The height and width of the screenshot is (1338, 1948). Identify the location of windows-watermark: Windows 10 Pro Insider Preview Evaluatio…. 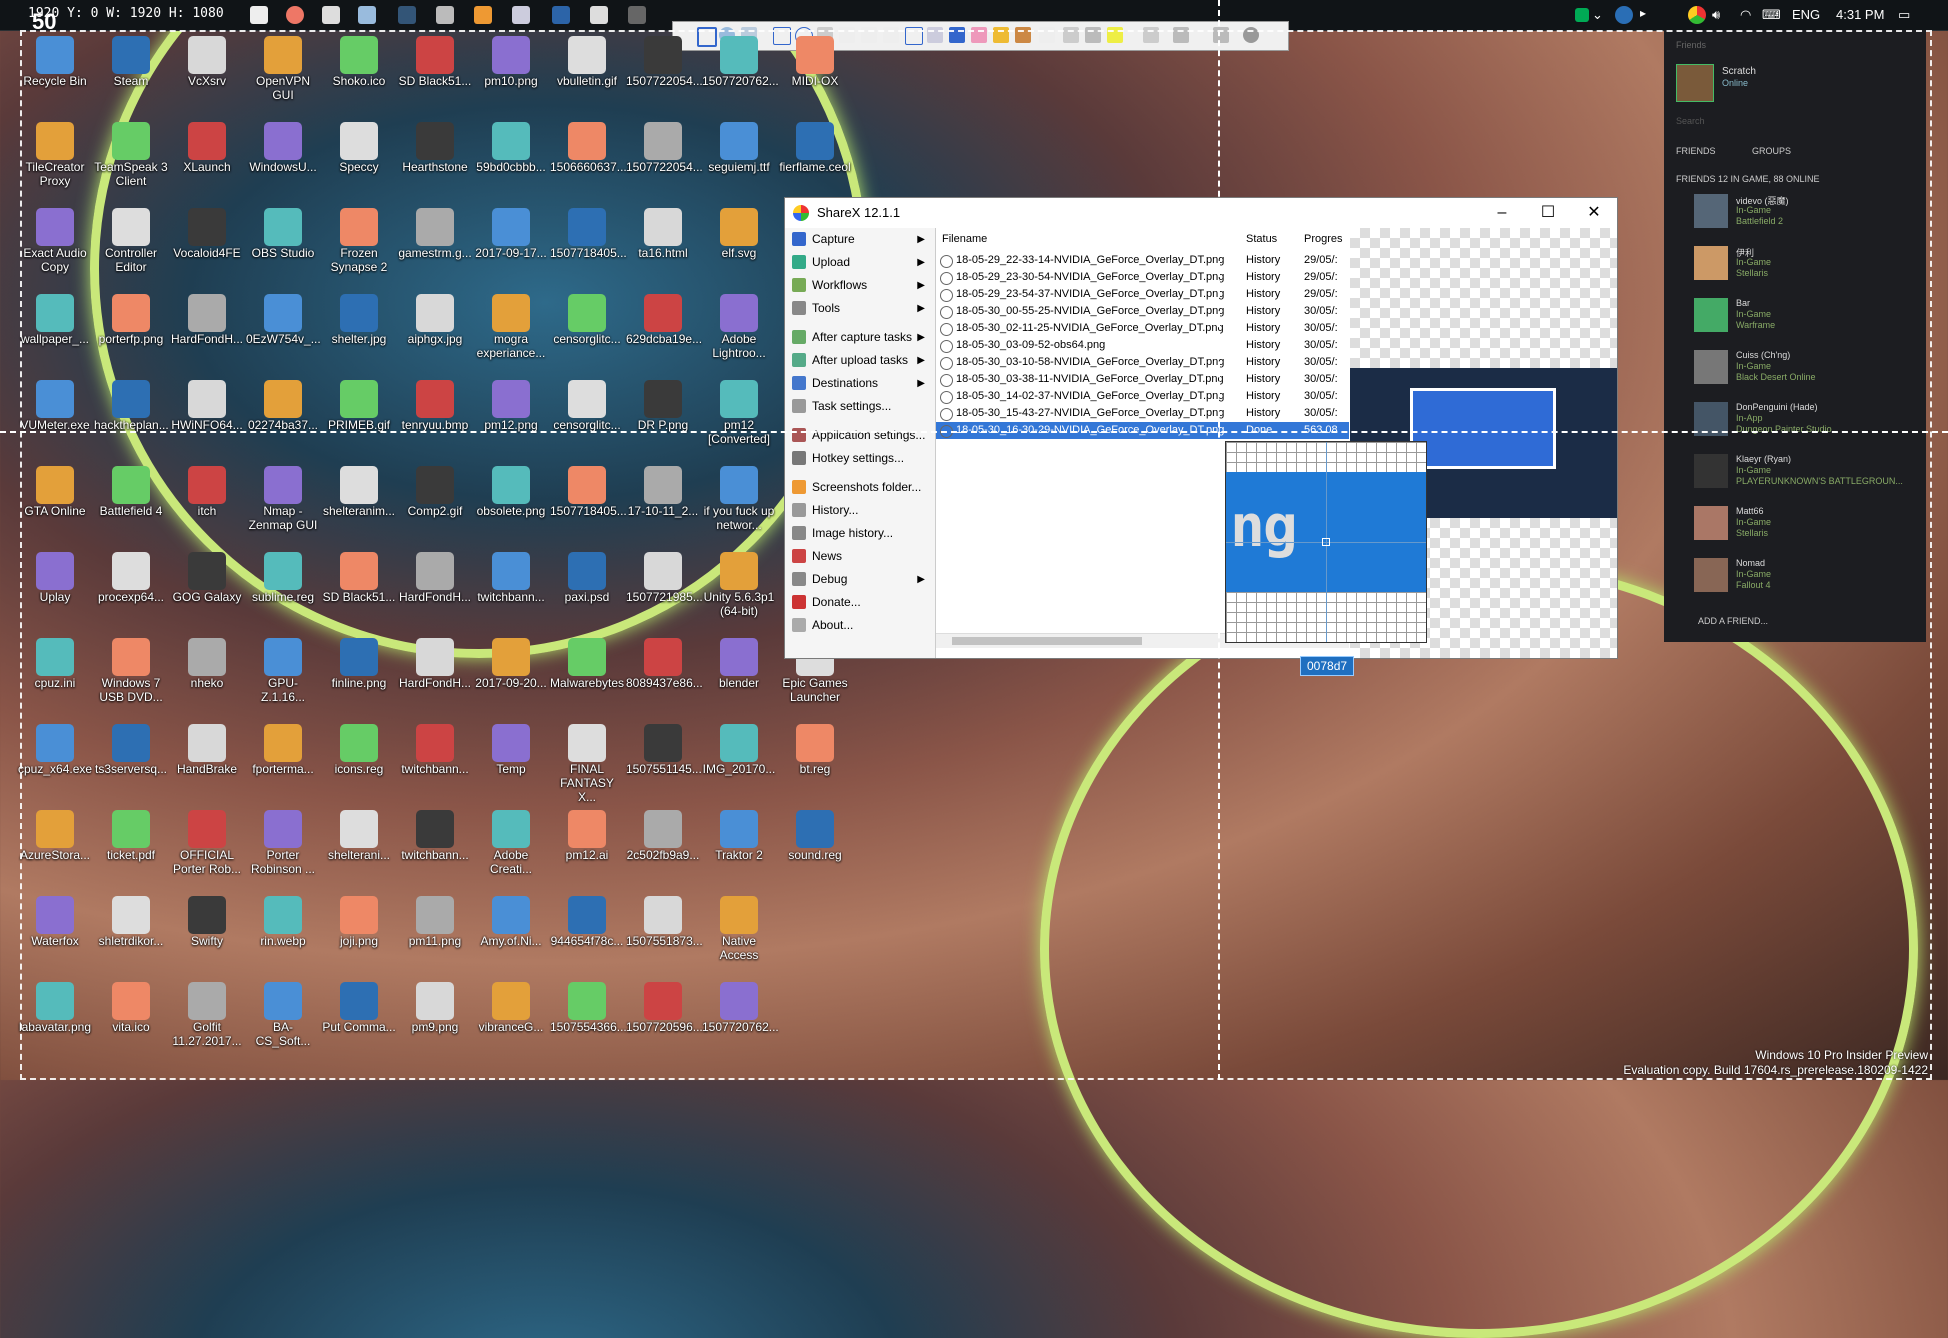
(1775, 1063).